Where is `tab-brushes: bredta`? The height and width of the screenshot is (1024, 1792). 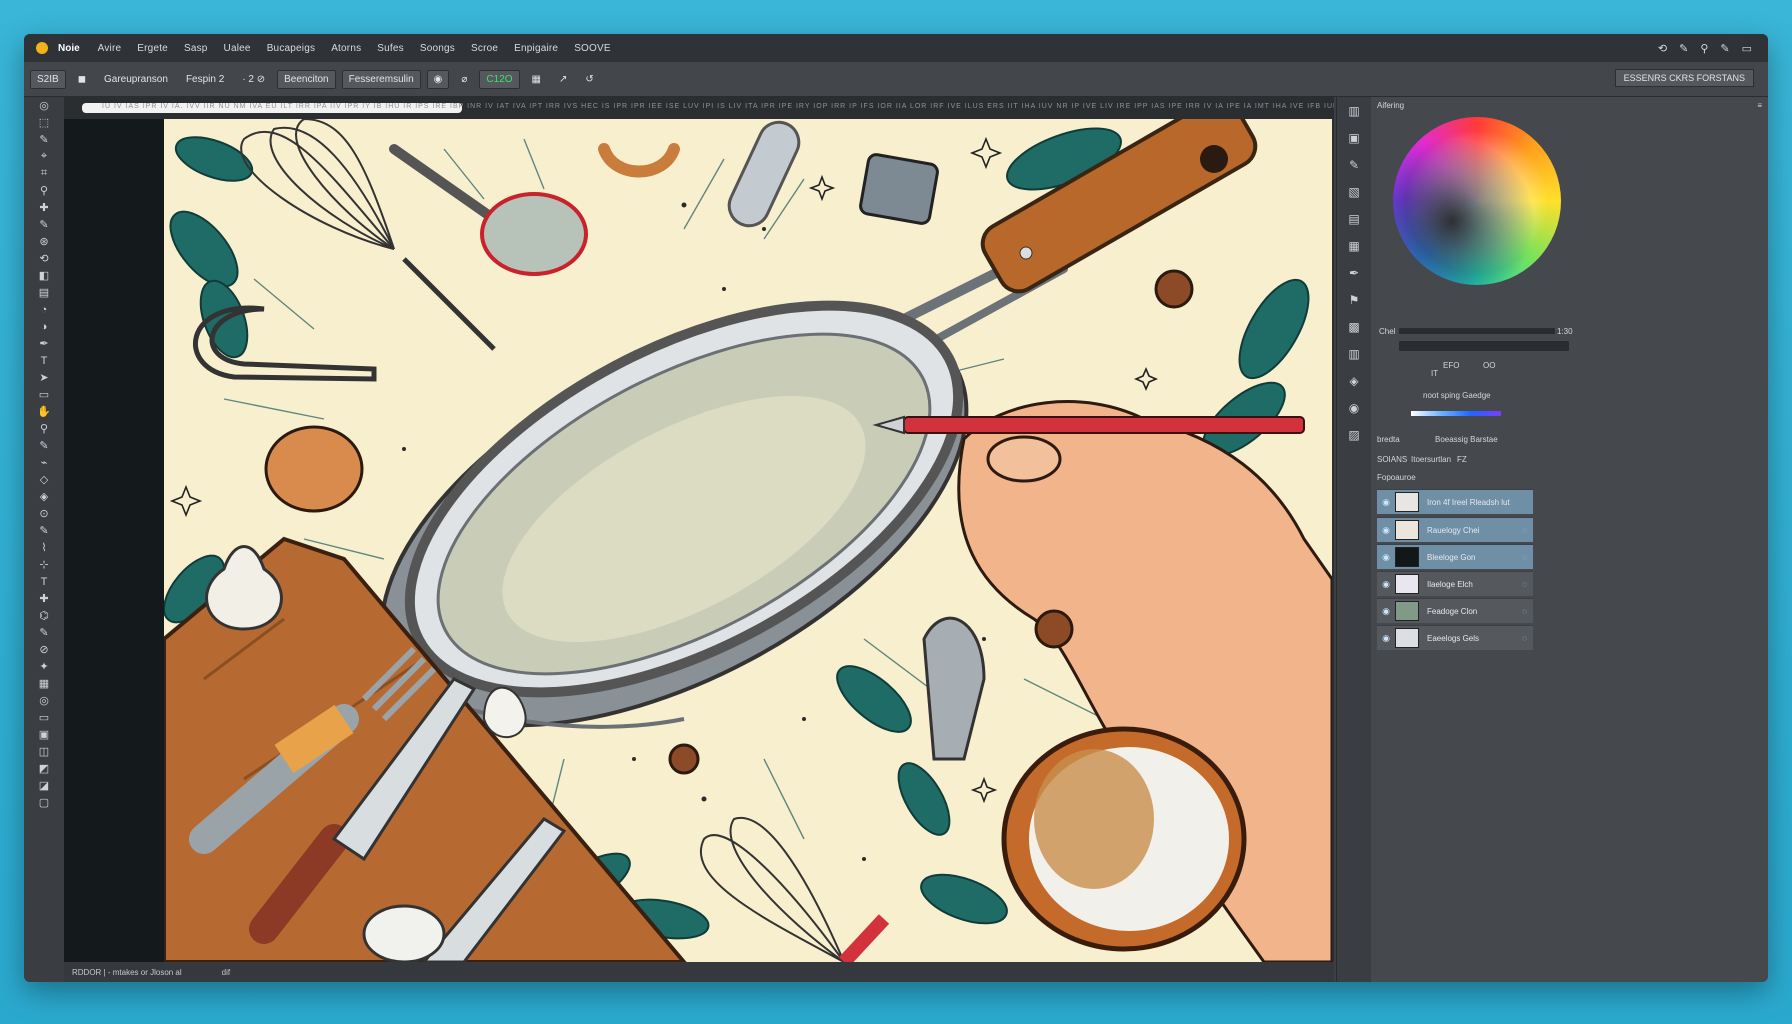
tab-brushes: bredta is located at coordinates (1388, 439).